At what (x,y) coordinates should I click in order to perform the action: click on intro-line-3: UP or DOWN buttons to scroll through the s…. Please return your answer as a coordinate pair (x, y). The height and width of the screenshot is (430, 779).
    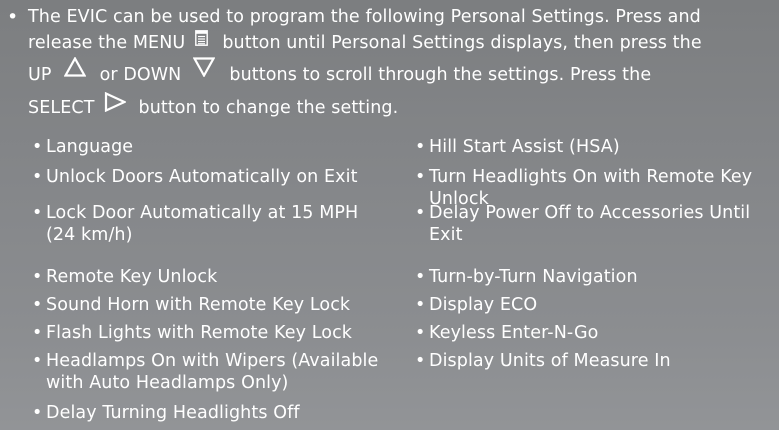
    Looking at the image, I should click on (398, 75).